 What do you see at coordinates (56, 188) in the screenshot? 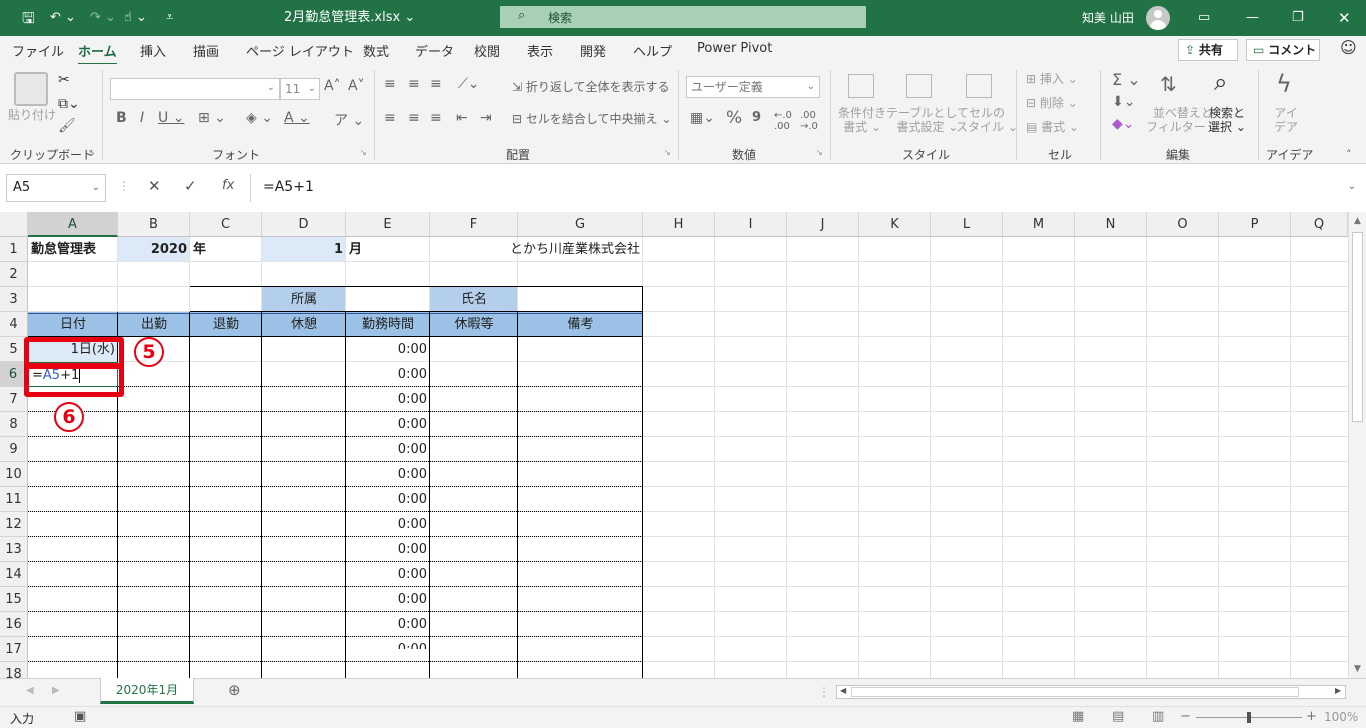
I see `name-box: A5 ⌄` at bounding box center [56, 188].